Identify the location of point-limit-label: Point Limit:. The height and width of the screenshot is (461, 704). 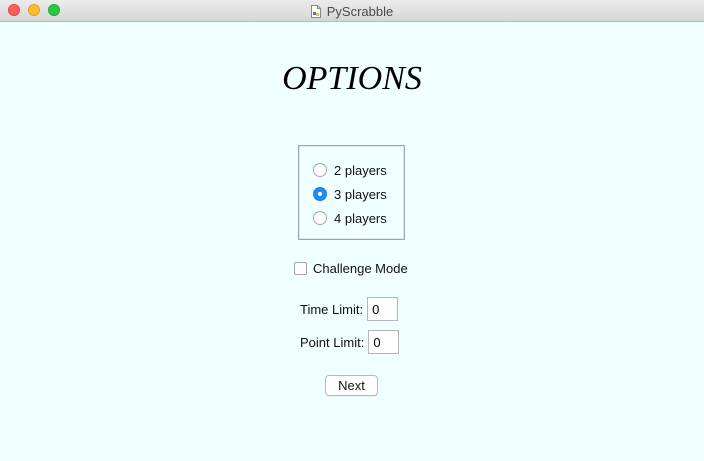
(332, 342).